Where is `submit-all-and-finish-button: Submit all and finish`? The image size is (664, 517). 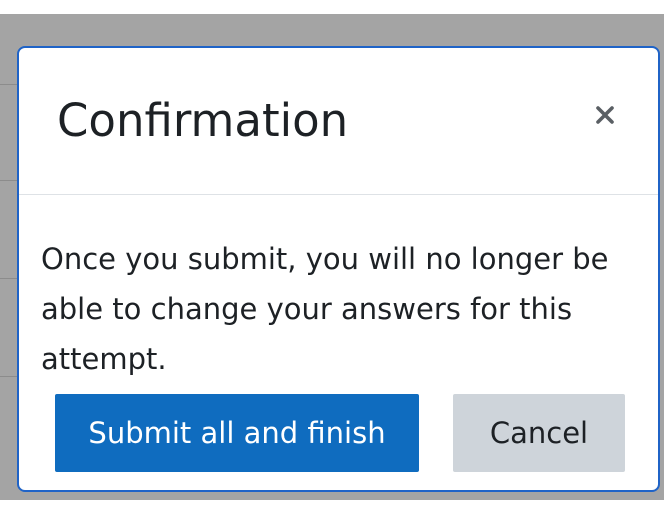
submit-all-and-finish-button: Submit all and finish is located at coordinates (237, 433).